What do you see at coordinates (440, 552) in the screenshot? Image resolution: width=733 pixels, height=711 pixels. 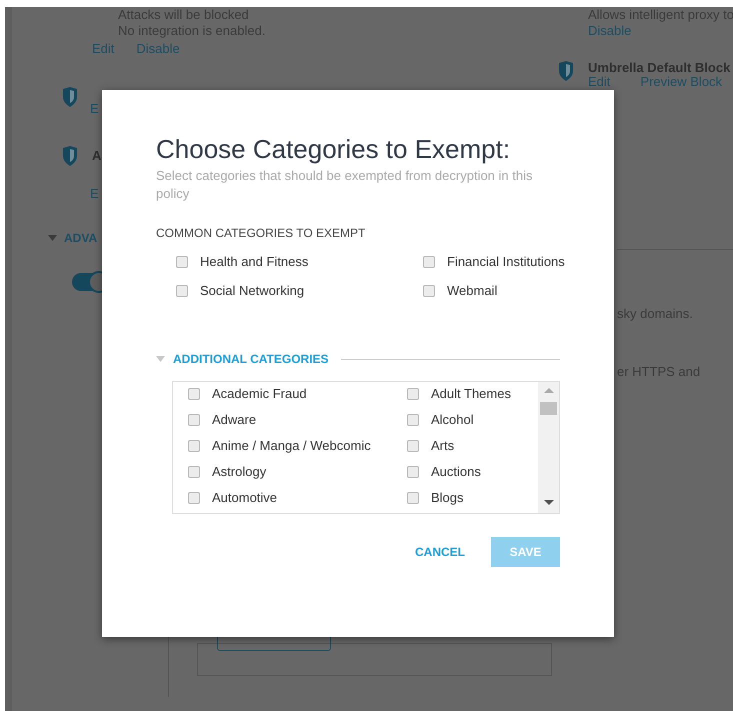 I see `cancel-button: CANCEL` at bounding box center [440, 552].